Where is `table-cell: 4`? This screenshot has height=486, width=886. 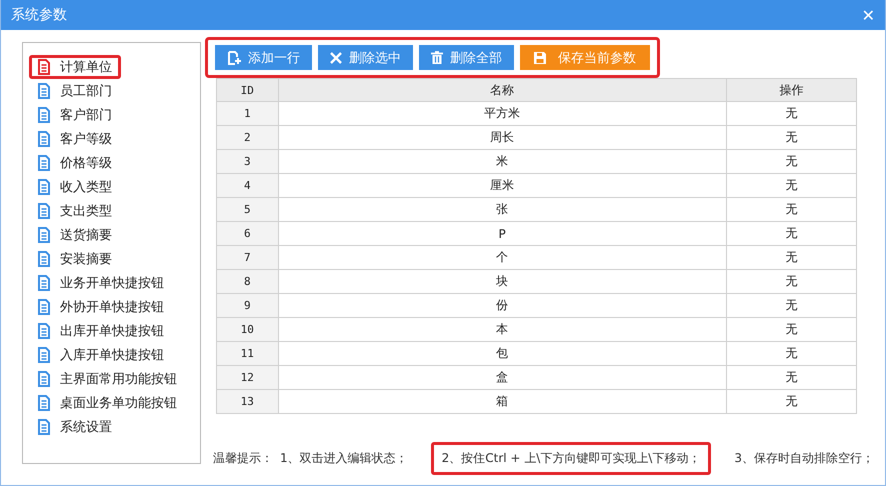
table-cell: 4 is located at coordinates (247, 186).